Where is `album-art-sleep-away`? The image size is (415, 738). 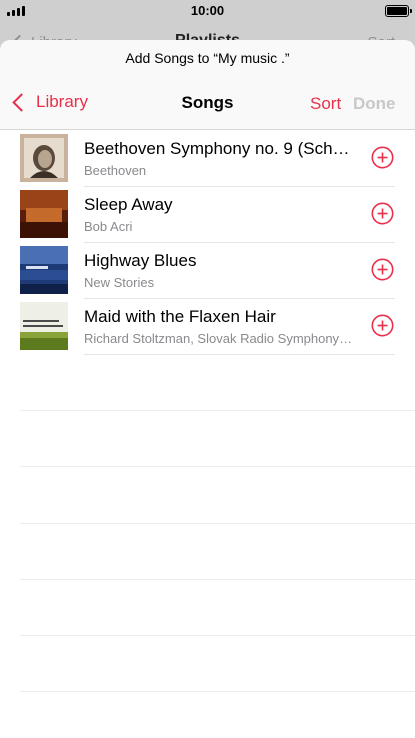
album-art-sleep-away is located at coordinates (44, 214).